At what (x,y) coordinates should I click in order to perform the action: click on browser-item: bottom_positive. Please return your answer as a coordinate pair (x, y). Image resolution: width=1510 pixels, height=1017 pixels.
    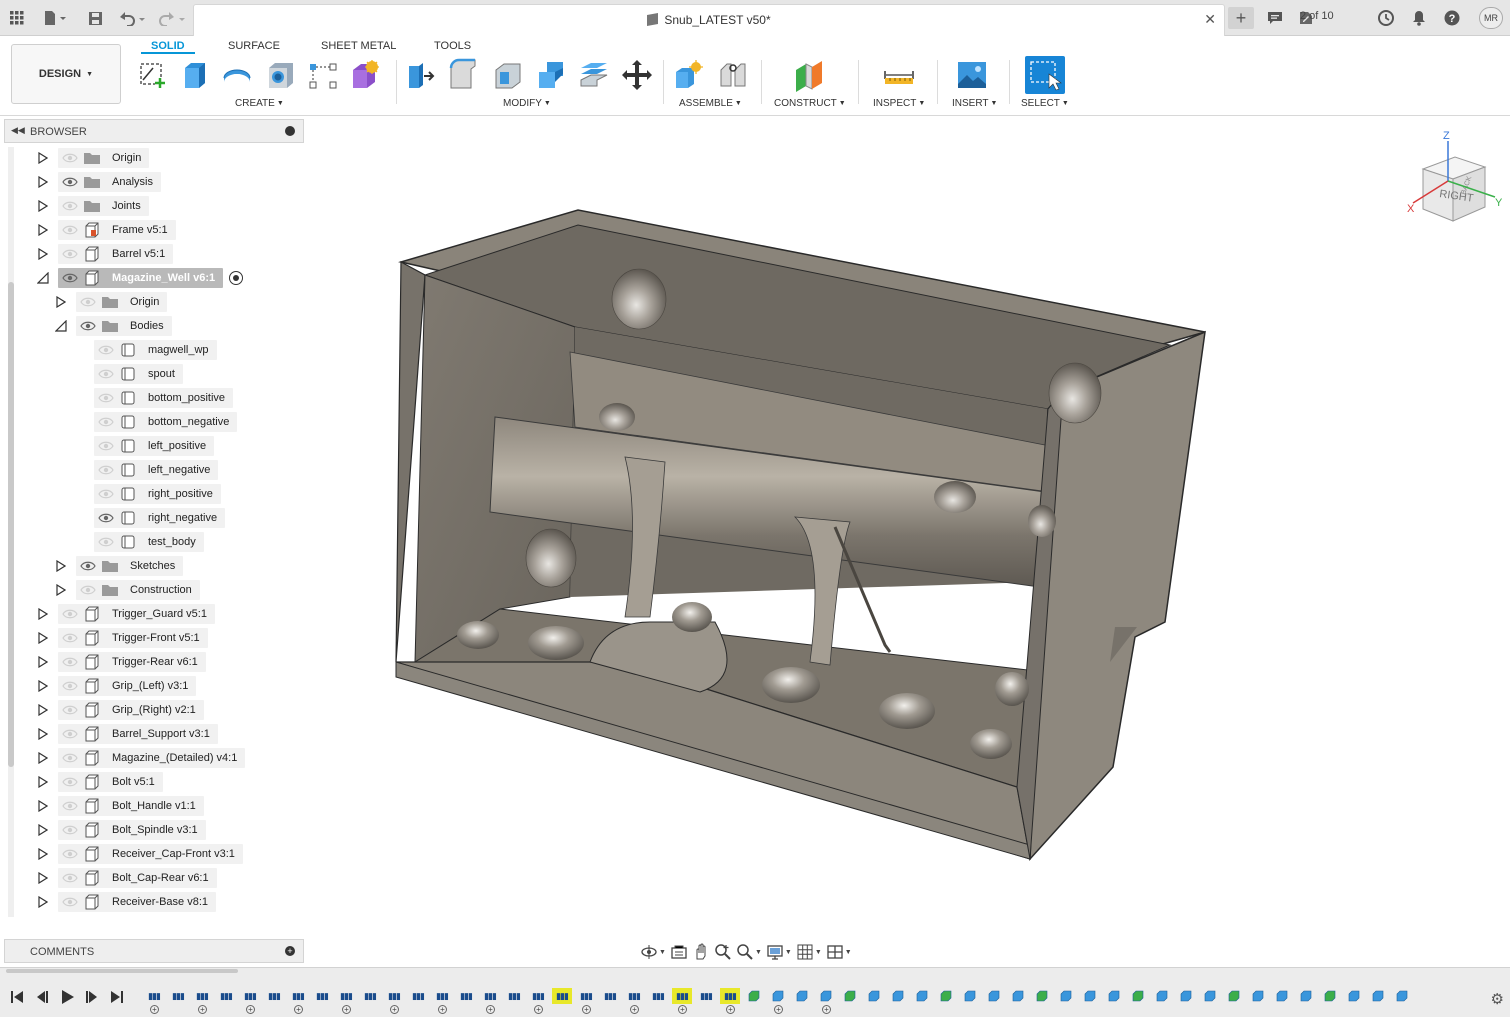
    Looking at the image, I should click on (153, 398).